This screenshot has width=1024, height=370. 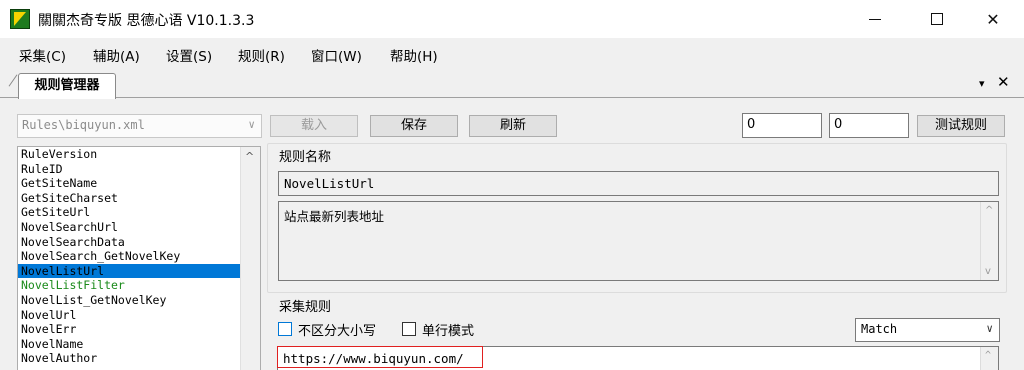 I want to click on collect-rule-scrollbar: ^, so click(x=989, y=358).